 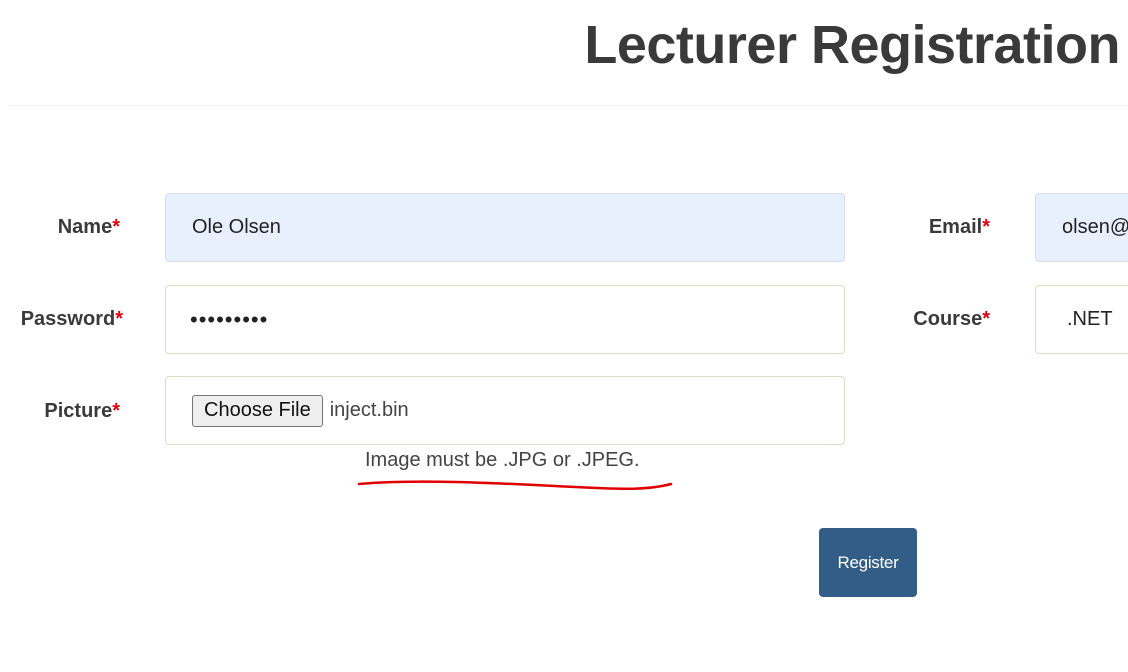 I want to click on email-label: Email*, so click(x=959, y=227).